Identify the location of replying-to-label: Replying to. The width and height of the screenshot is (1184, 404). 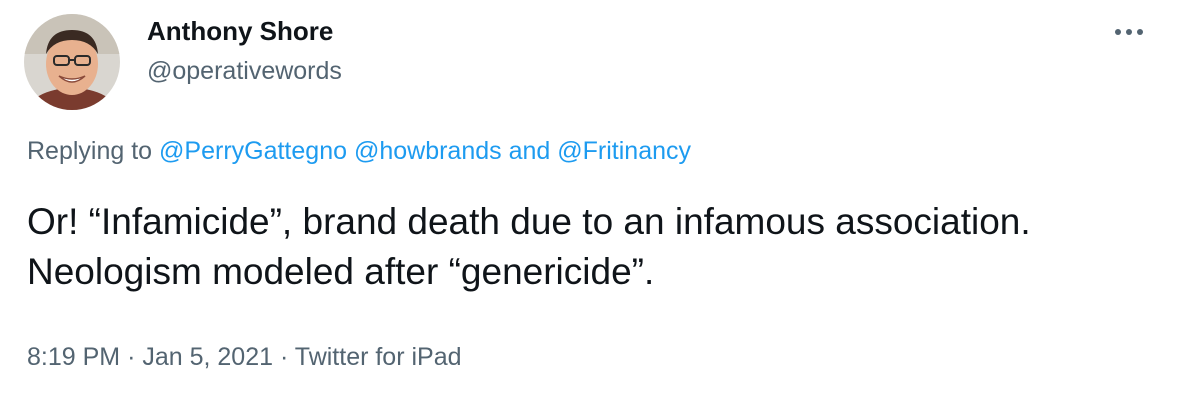
(90, 151).